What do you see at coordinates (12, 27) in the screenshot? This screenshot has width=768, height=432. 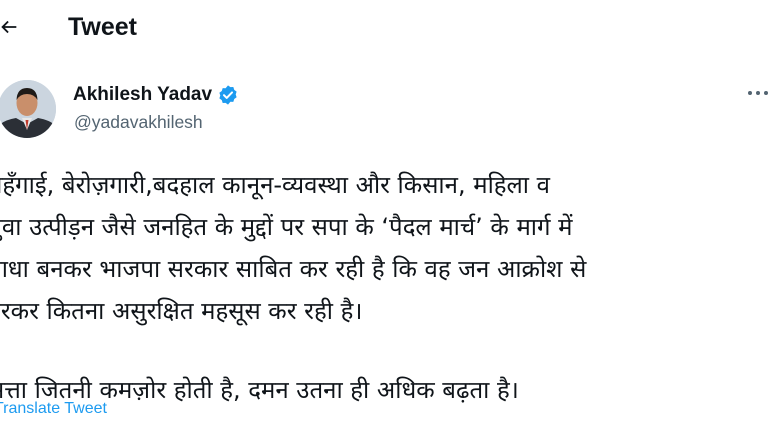 I see `back-arrow-icon` at bounding box center [12, 27].